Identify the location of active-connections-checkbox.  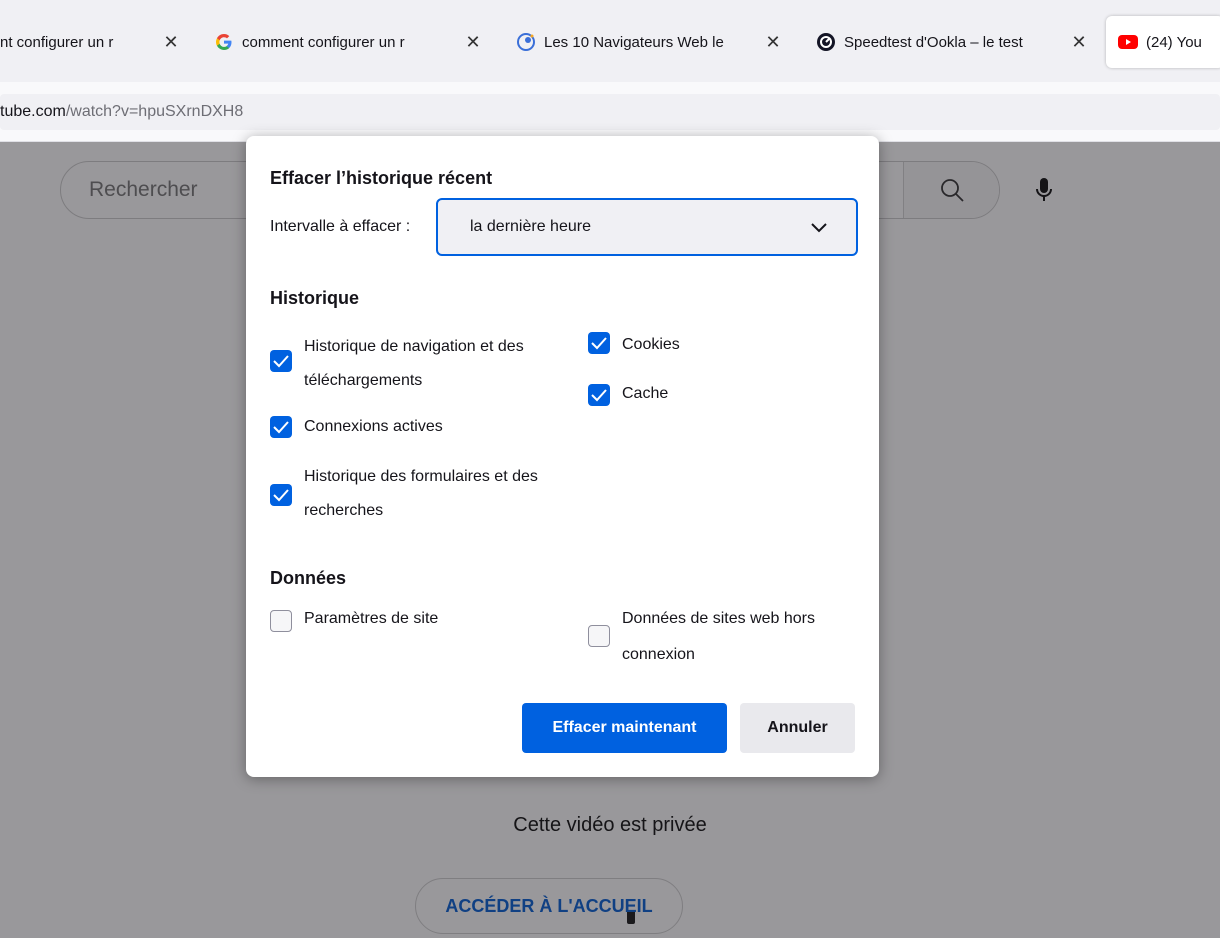
(281, 427).